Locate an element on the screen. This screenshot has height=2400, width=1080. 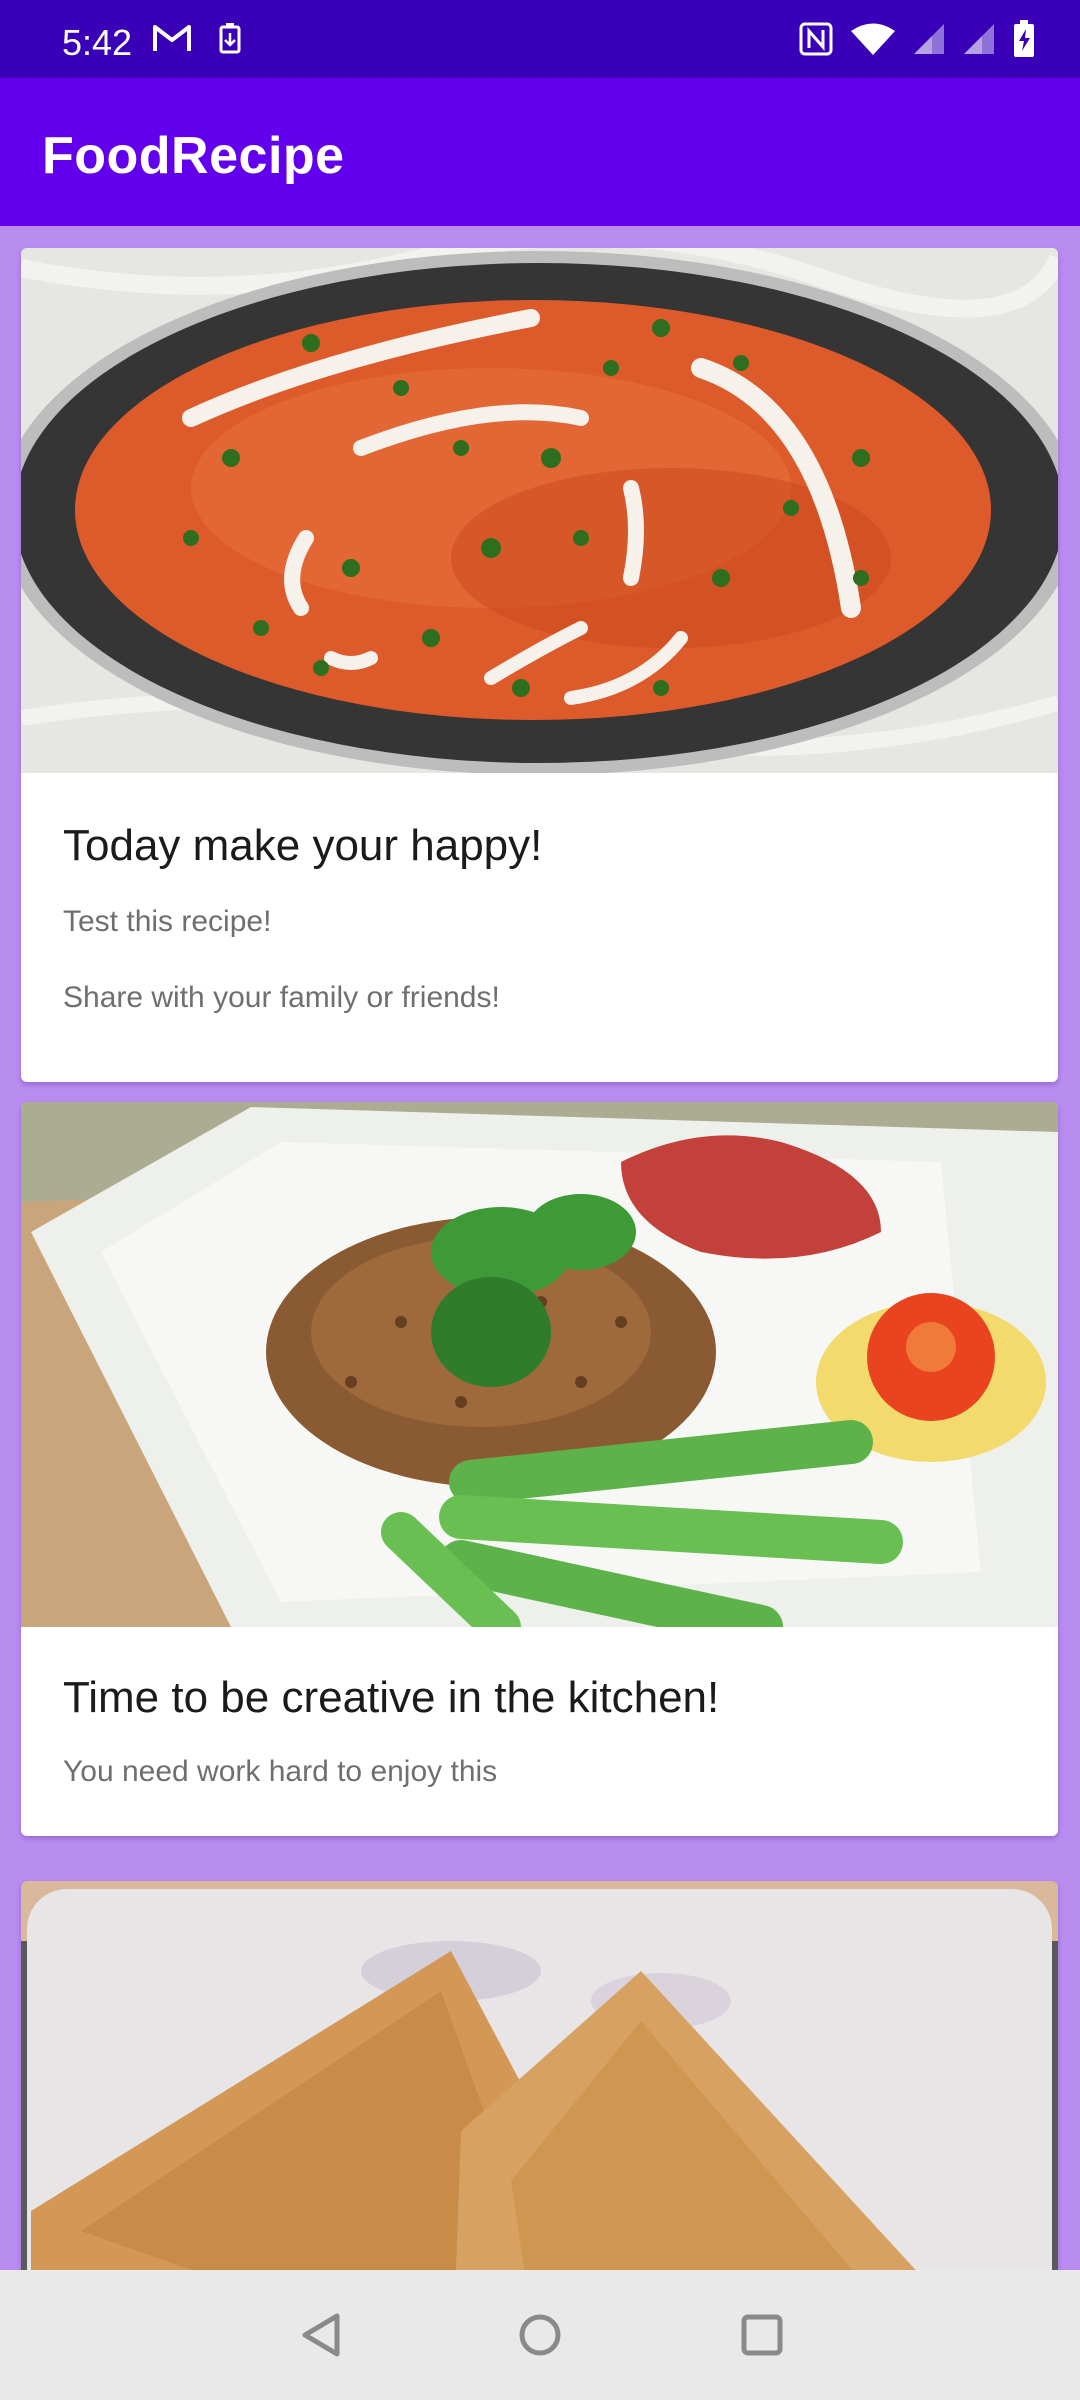
navigation-bar is located at coordinates (540, 2335).